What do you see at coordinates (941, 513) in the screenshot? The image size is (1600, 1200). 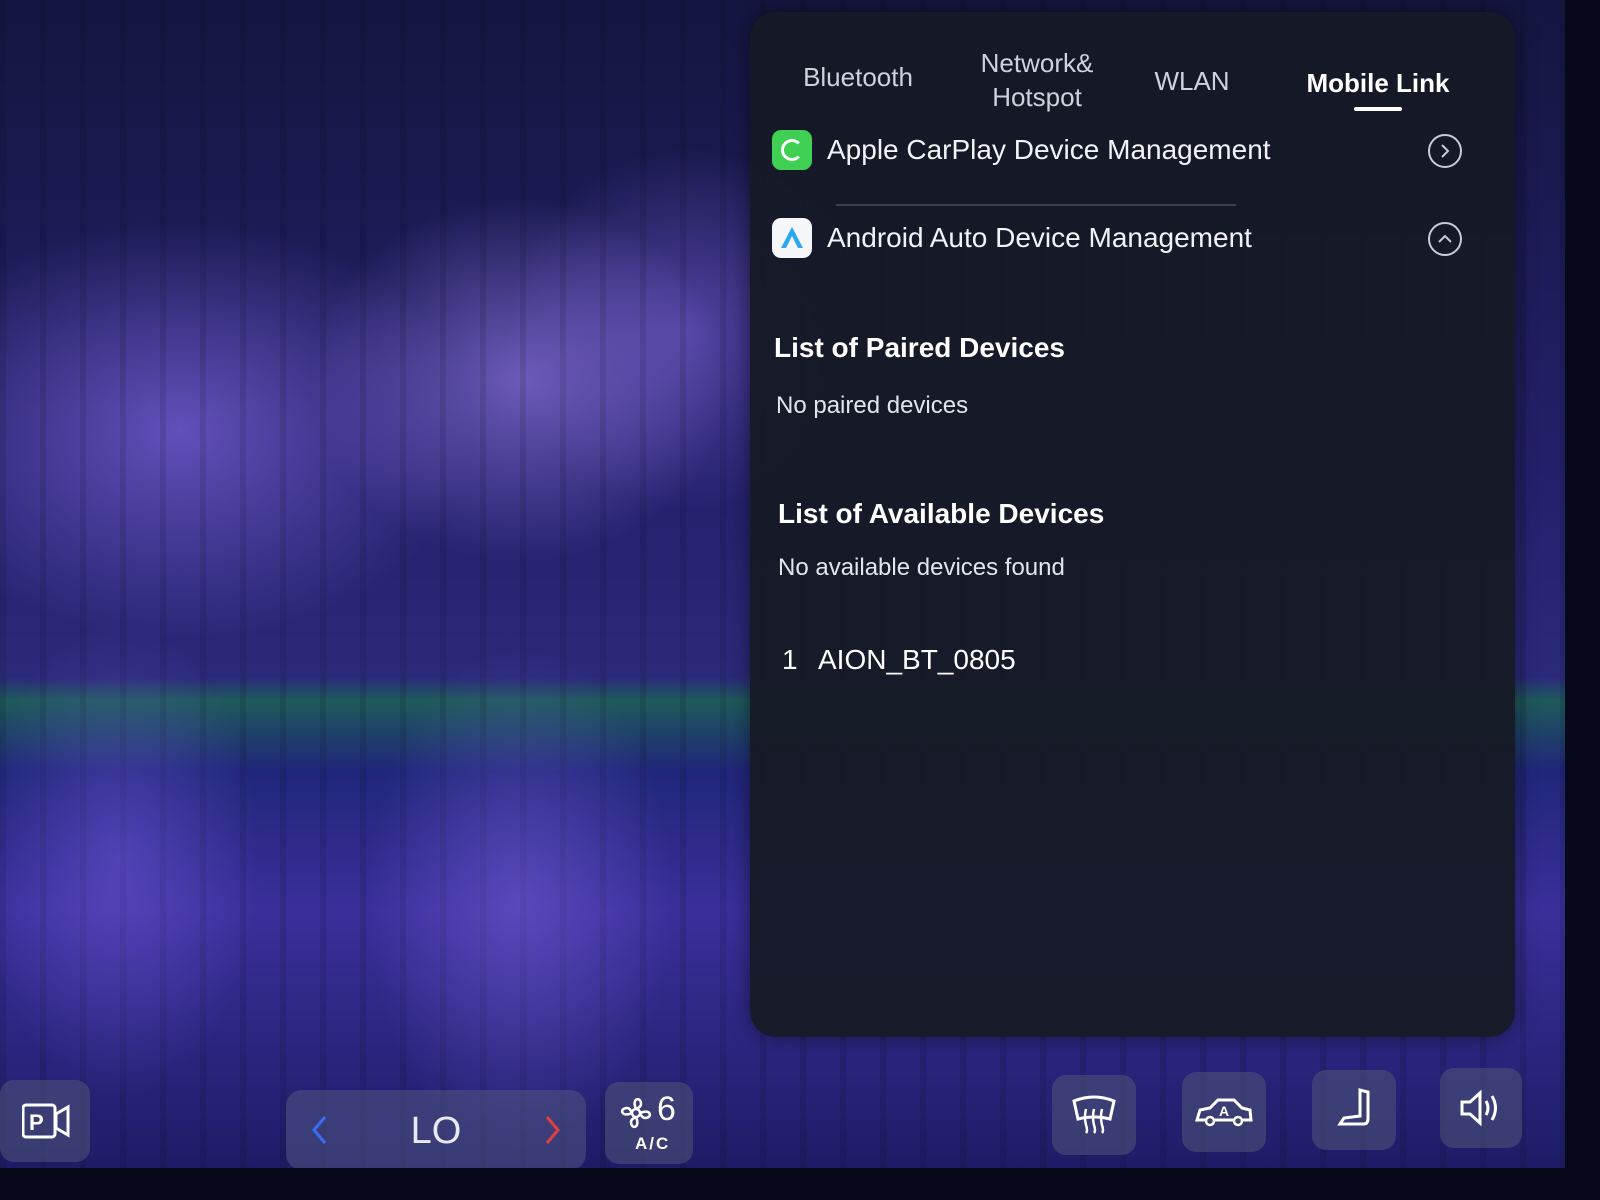 I see `available-devices-title: List of Available Devices` at bounding box center [941, 513].